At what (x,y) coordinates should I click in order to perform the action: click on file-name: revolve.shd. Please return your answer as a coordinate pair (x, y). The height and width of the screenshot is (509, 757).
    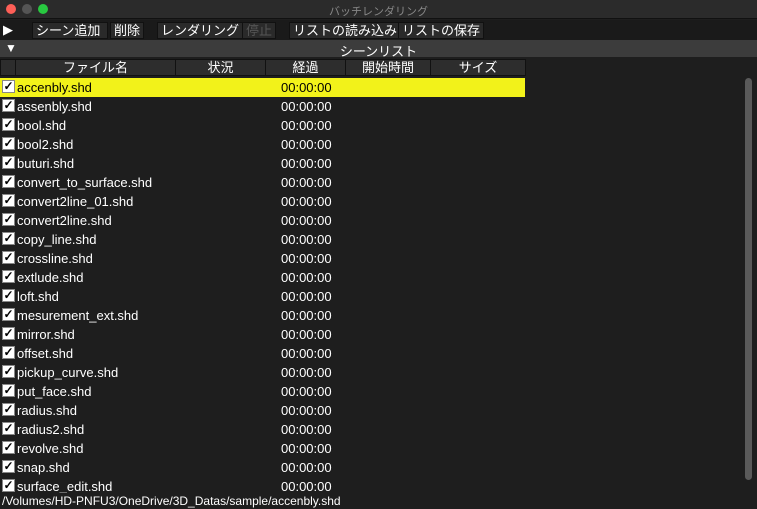
    Looking at the image, I should click on (50, 448).